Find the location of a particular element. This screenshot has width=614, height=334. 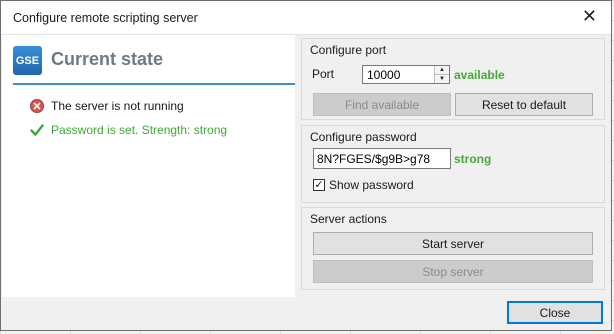

status-password-set: Password is set. Strength: strong is located at coordinates (128, 130).